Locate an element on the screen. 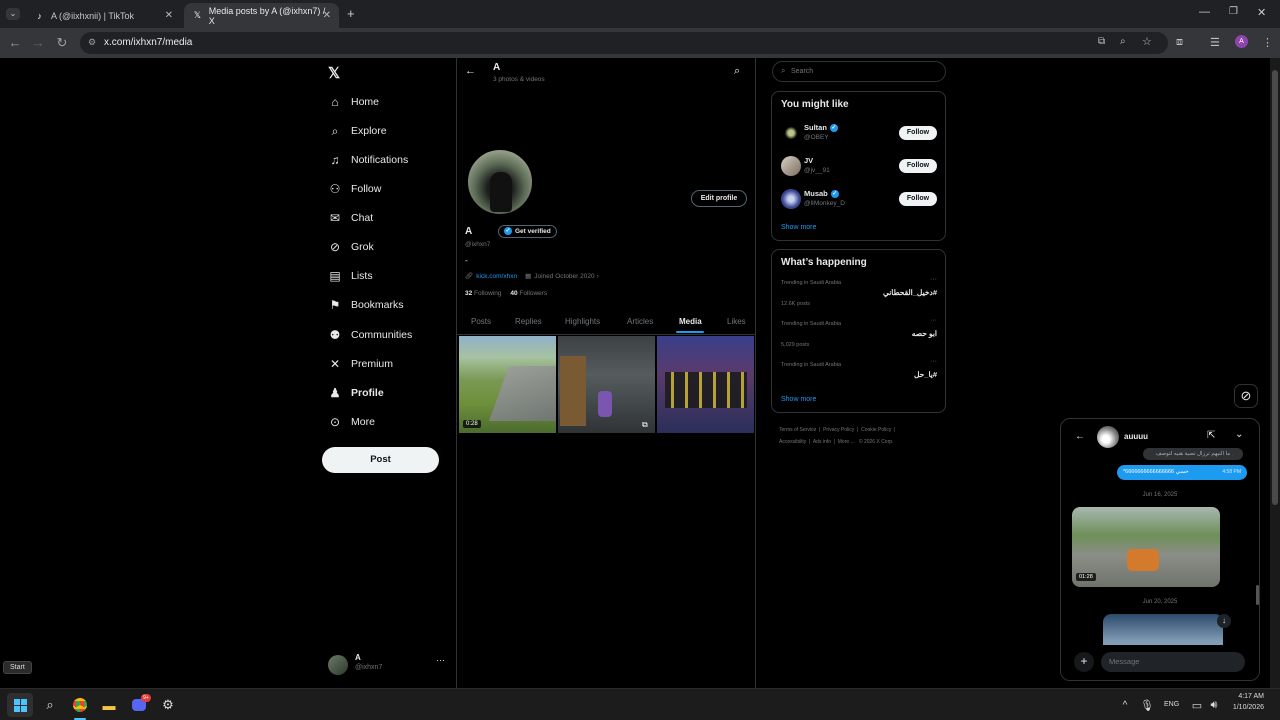 Image resolution: width=1280 pixels, height=720 pixels. followers-link: 40 Followers is located at coordinates (528, 293).